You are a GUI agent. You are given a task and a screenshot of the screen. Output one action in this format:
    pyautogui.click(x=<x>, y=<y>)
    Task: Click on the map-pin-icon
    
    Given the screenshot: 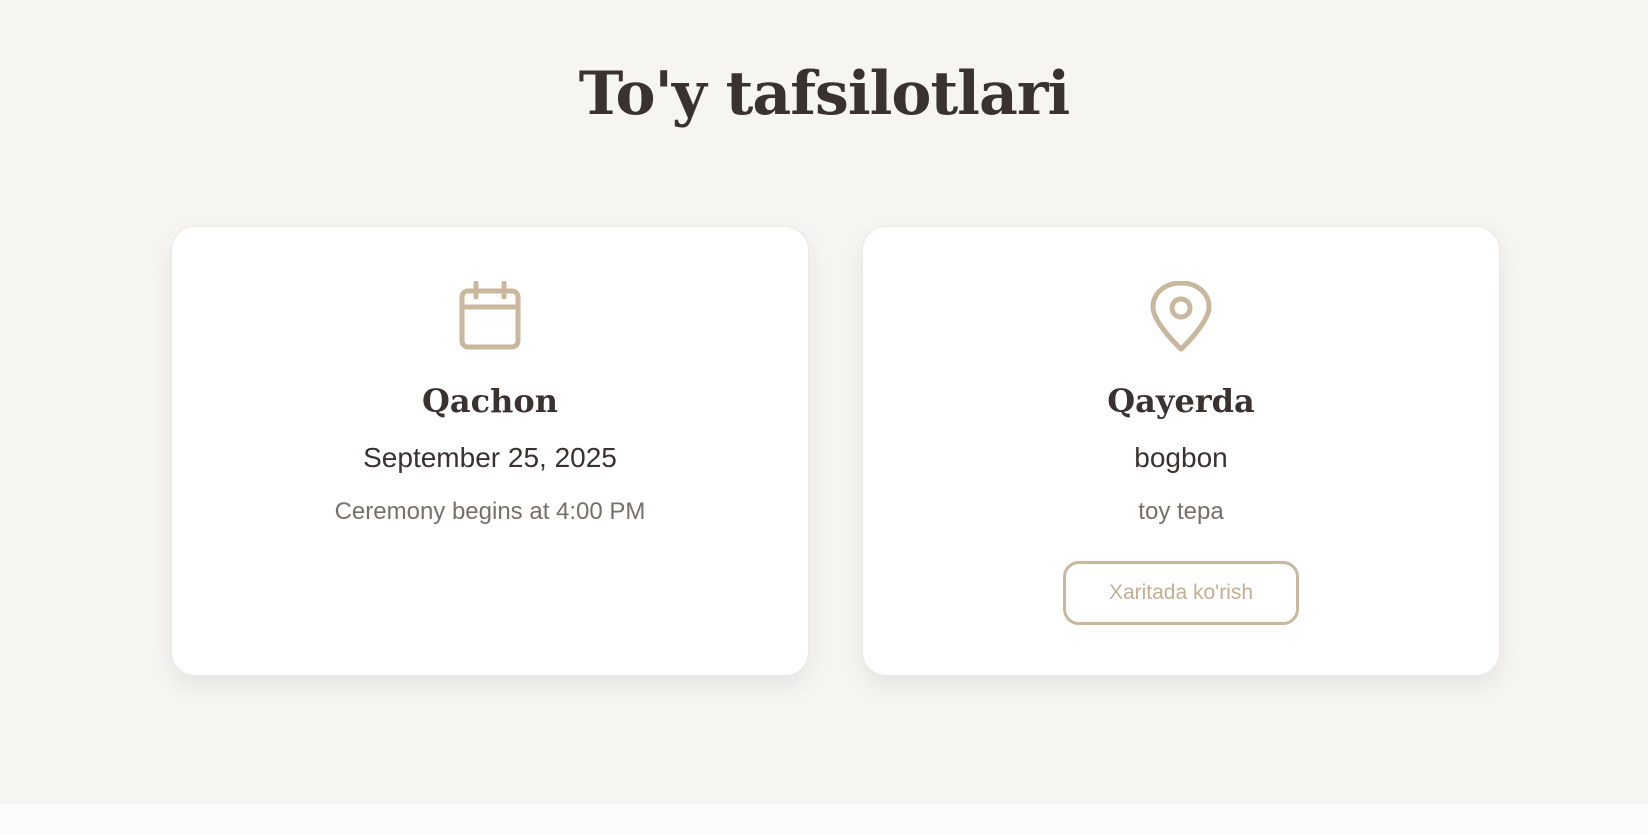 What is the action you would take?
    pyautogui.click(x=1181, y=317)
    